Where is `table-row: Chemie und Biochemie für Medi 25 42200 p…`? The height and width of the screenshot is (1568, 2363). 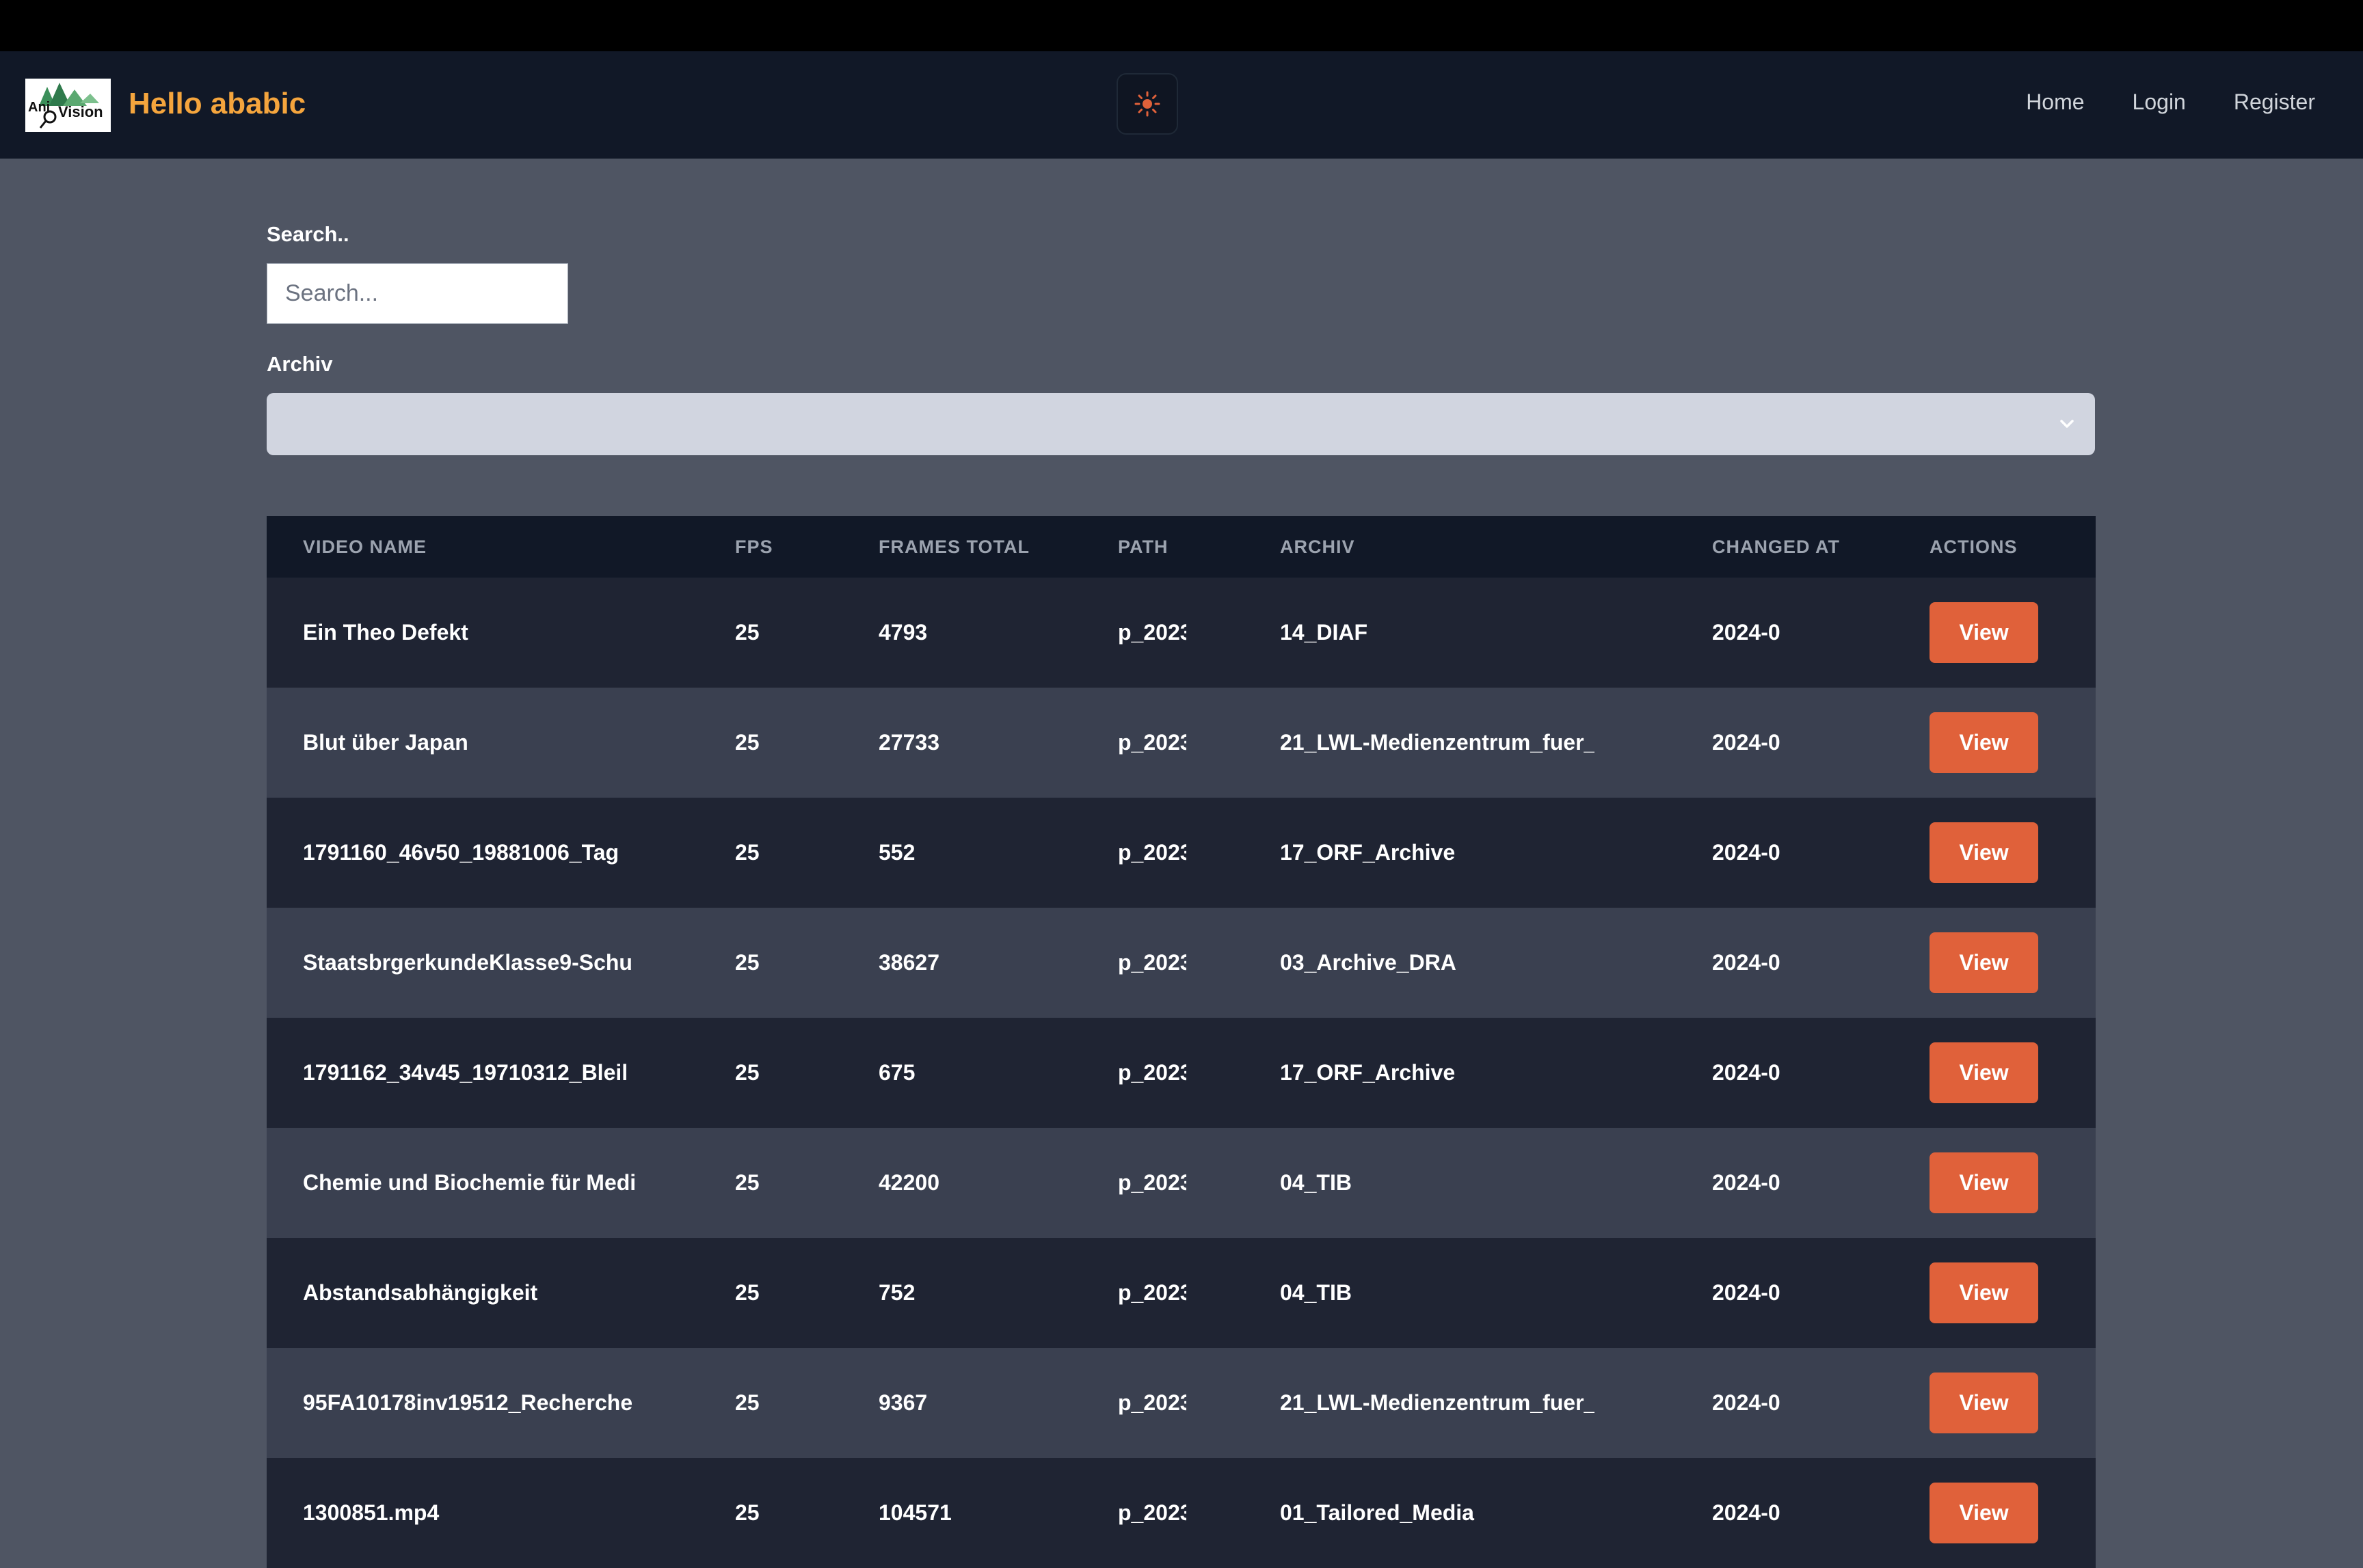 table-row: Chemie und Biochemie für Medi 25 42200 p… is located at coordinates (1181, 1183).